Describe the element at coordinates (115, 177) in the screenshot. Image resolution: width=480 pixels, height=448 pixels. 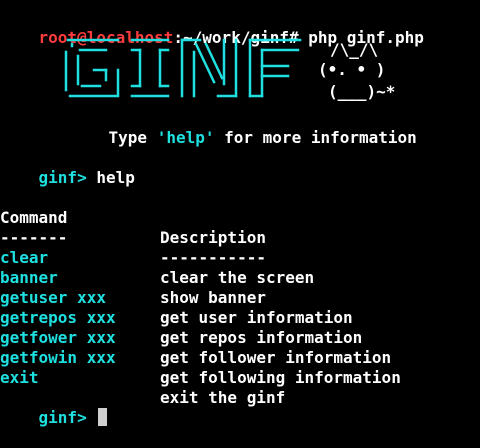
I see `entered-command: help` at that location.